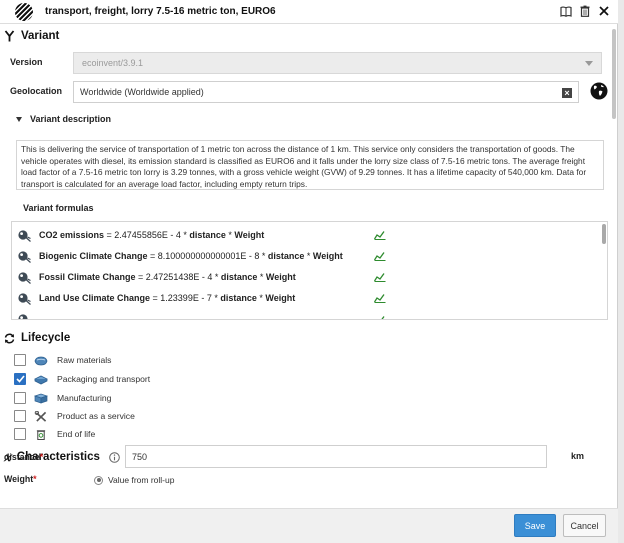 This screenshot has width=624, height=543. Describe the element at coordinates (46, 338) in the screenshot. I see `lifecycle-section-title: Lifecycle` at that location.